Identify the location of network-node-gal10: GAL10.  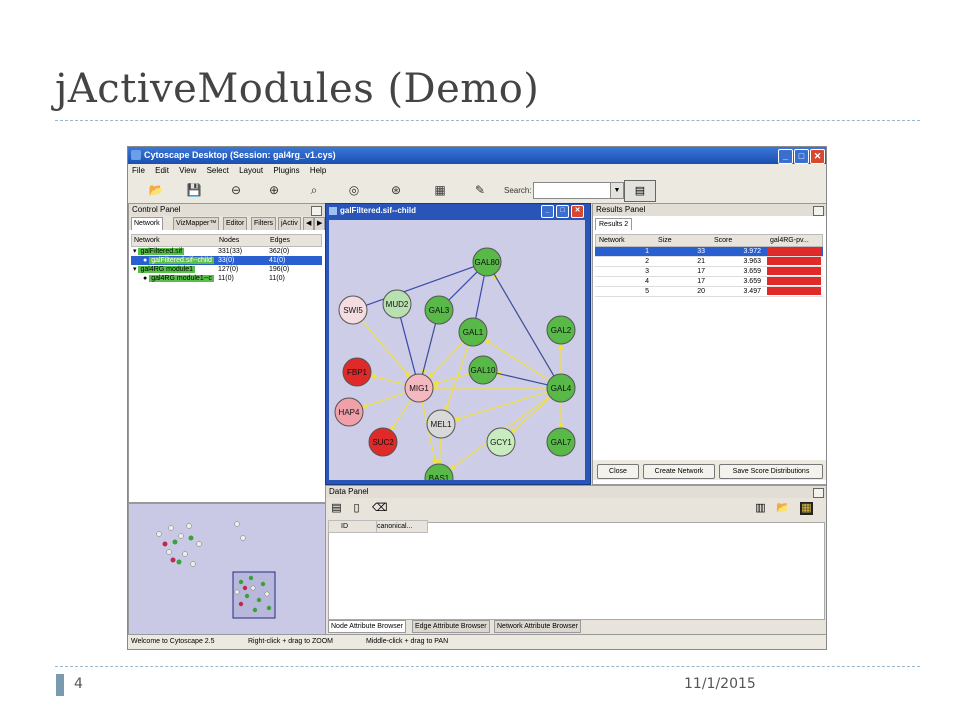
(483, 370).